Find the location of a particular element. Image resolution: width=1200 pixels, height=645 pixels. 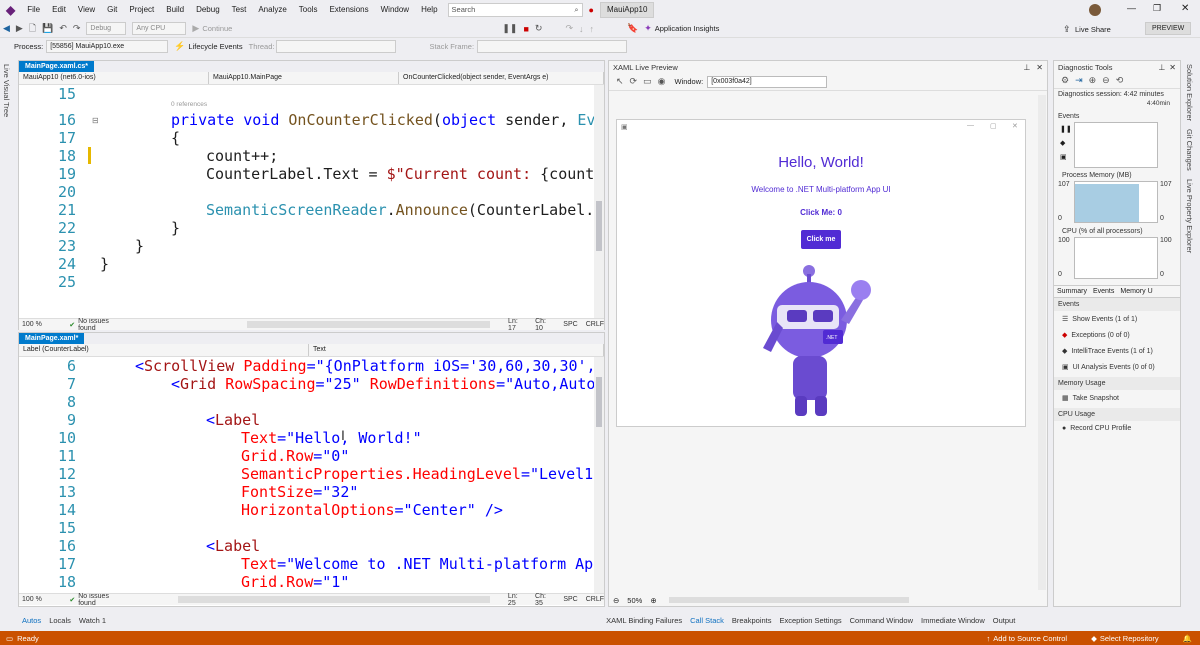

repo-icon: ◆ is located at coordinates (1094, 638).